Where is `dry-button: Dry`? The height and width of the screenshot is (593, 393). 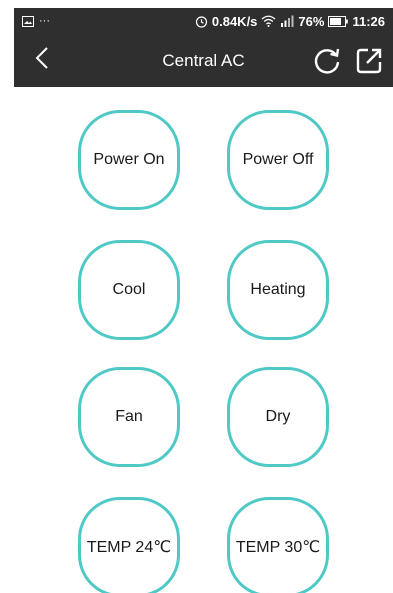
dry-button: Dry is located at coordinates (278, 417).